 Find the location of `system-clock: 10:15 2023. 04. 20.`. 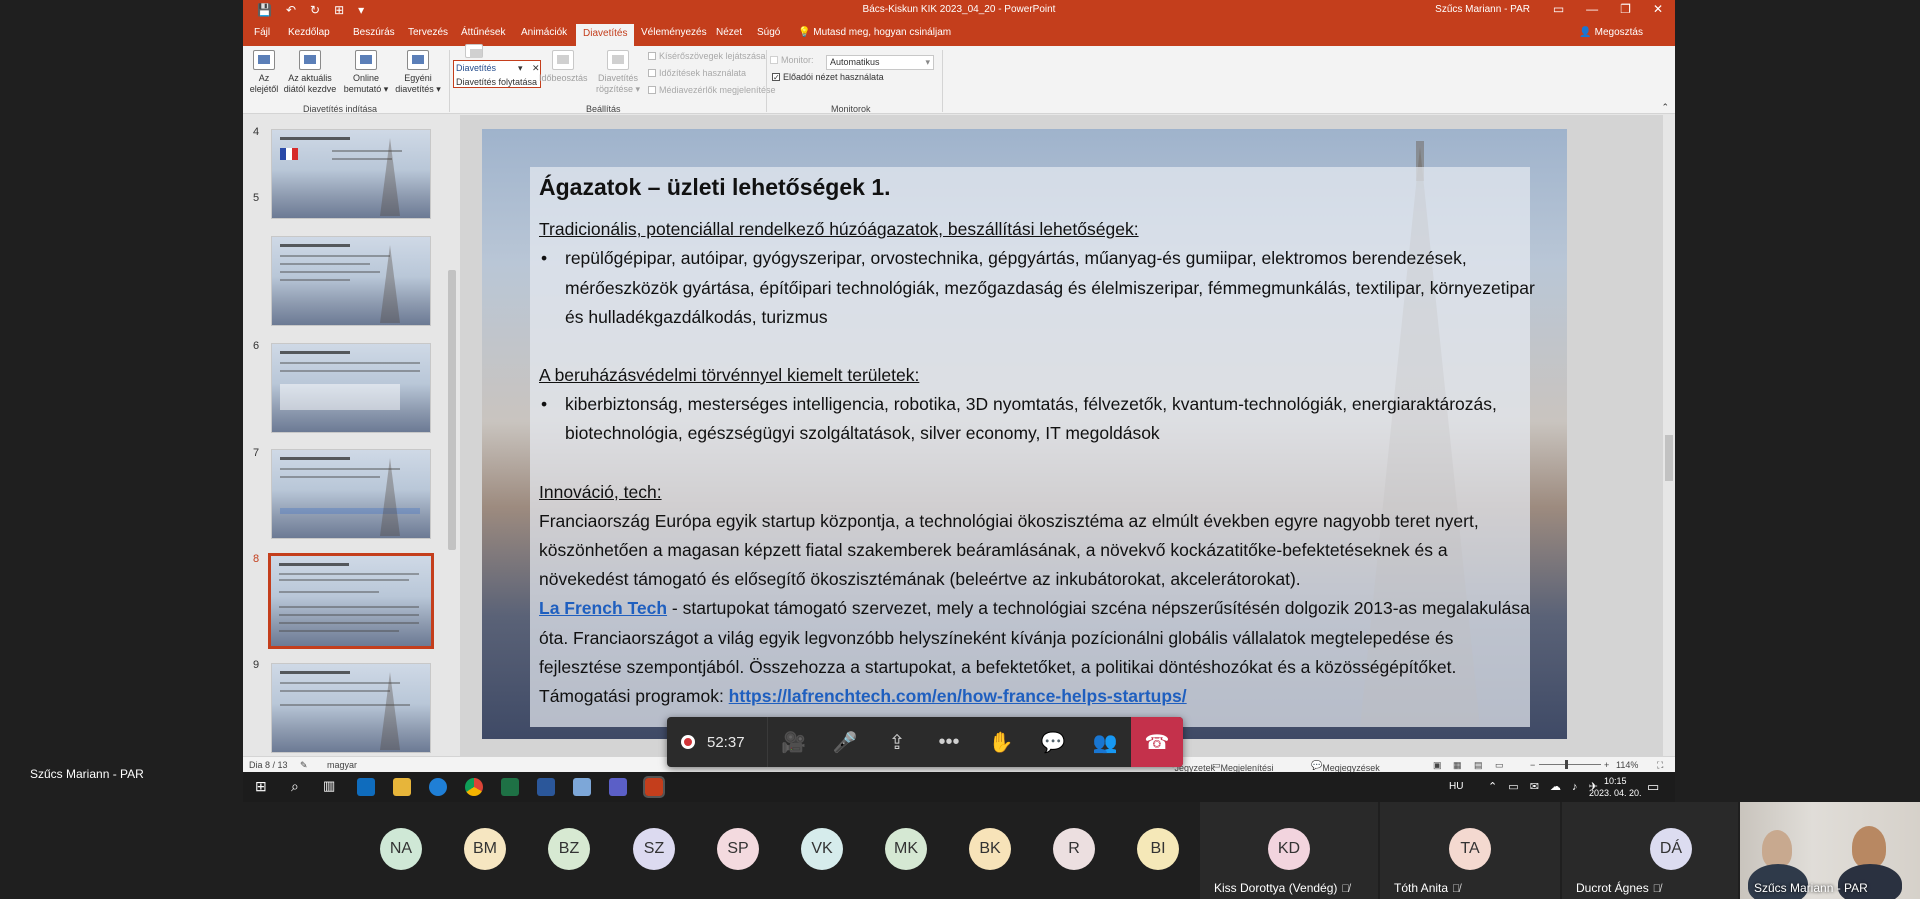

system-clock: 10:15 2023. 04. 20. is located at coordinates (1615, 787).